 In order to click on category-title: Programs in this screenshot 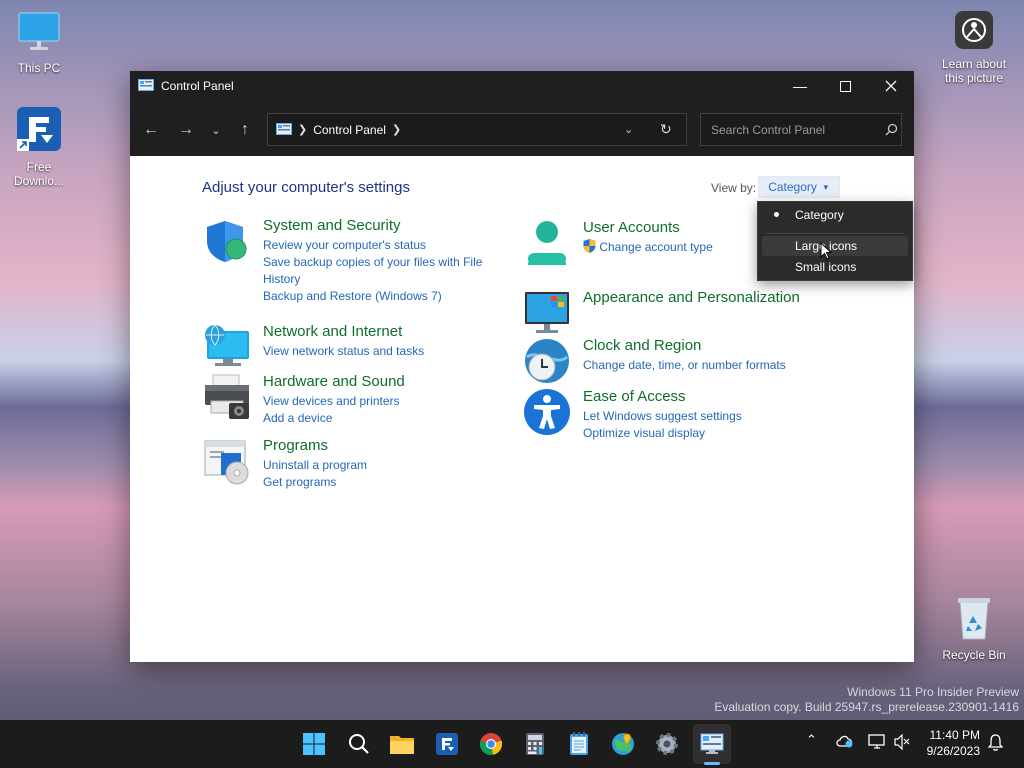, I will do `click(383, 445)`.